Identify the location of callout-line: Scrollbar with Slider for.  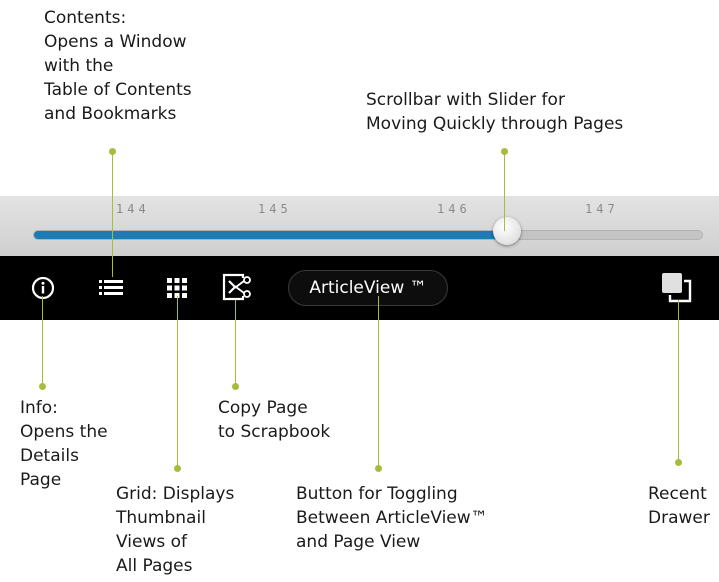
(465, 100).